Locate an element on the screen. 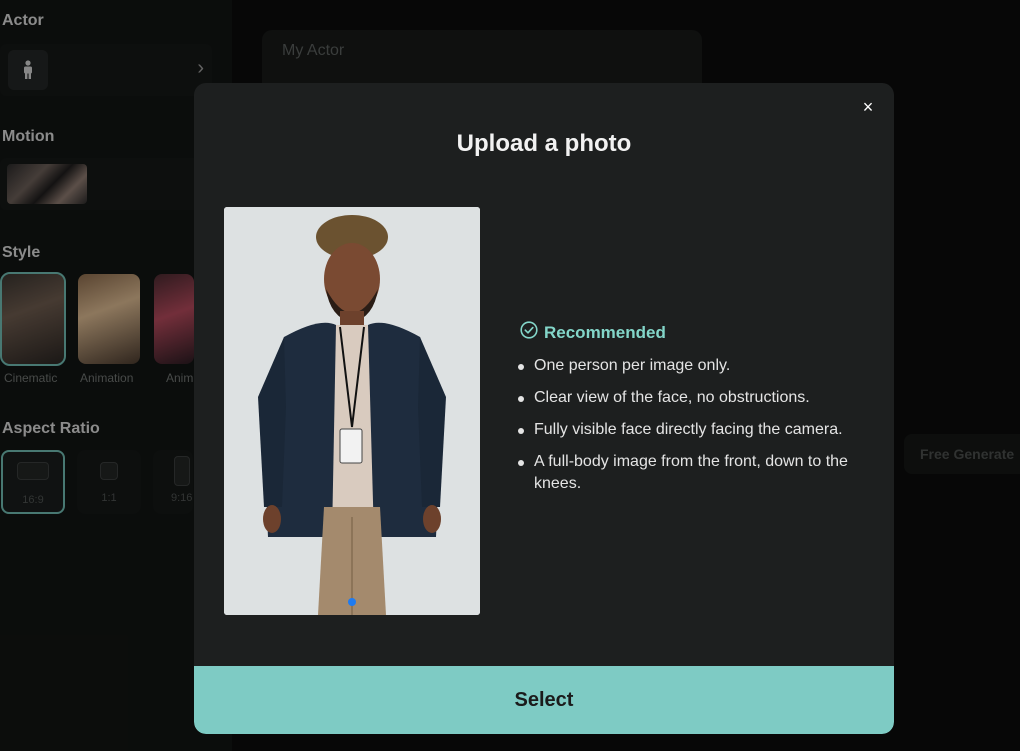 This screenshot has width=1020, height=751. recommended-heading: Recommended is located at coordinates (593, 332).